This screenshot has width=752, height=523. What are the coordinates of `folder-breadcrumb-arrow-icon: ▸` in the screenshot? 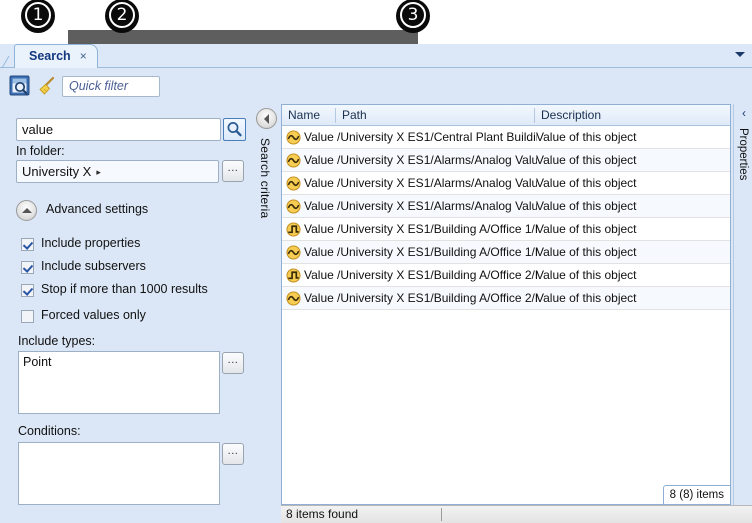 It's located at (98, 172).